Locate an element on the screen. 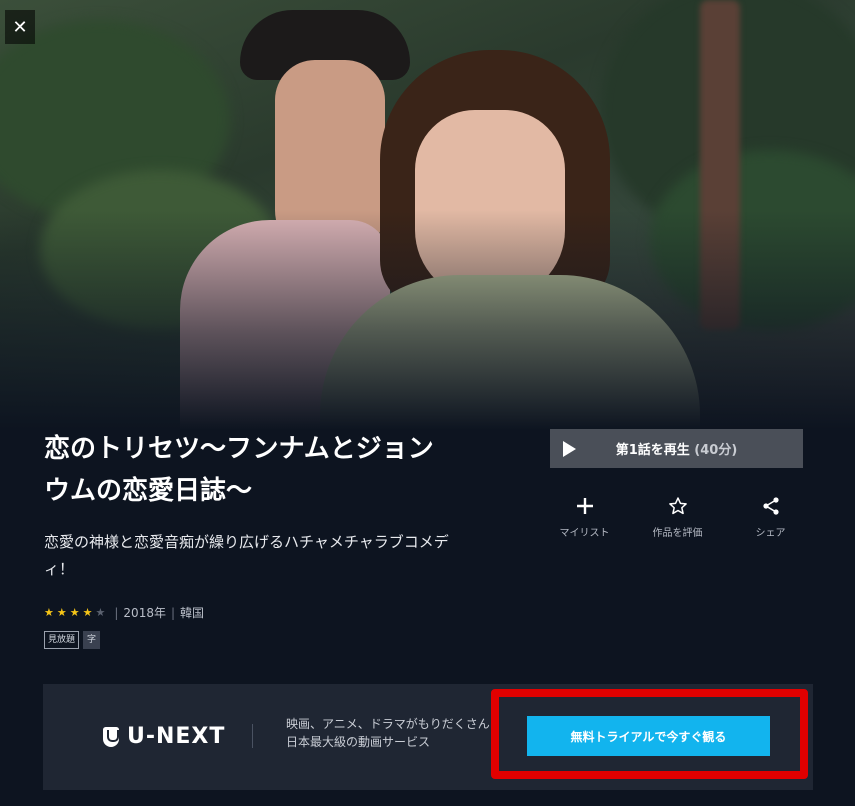 The image size is (855, 806). close-icon: ✕ is located at coordinates (20, 27).